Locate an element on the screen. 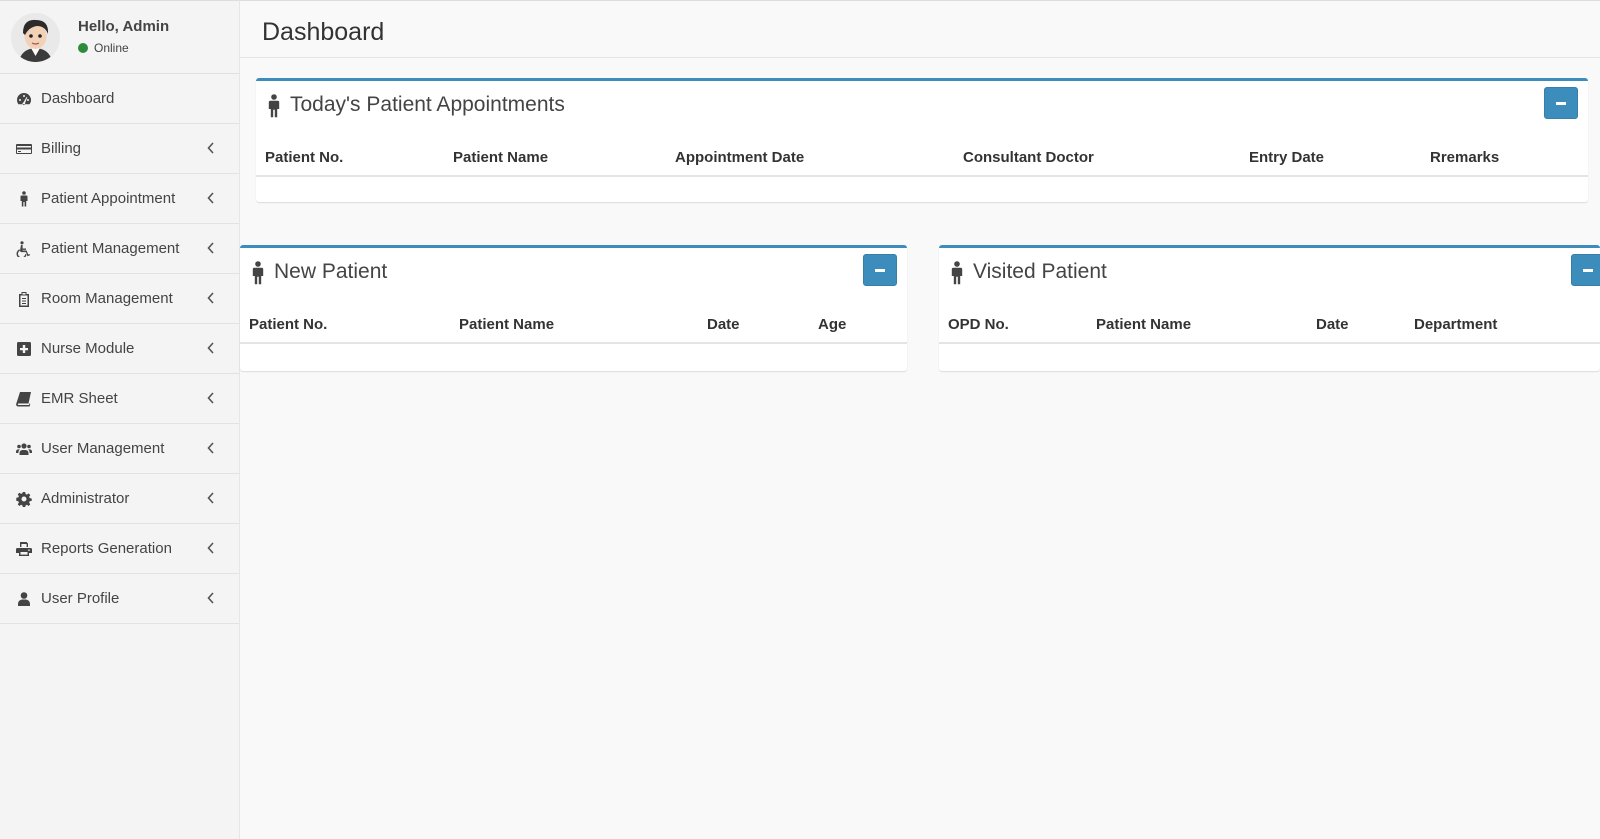 The image size is (1600, 839). sidebar-item-user-management: User Management is located at coordinates (119, 449).